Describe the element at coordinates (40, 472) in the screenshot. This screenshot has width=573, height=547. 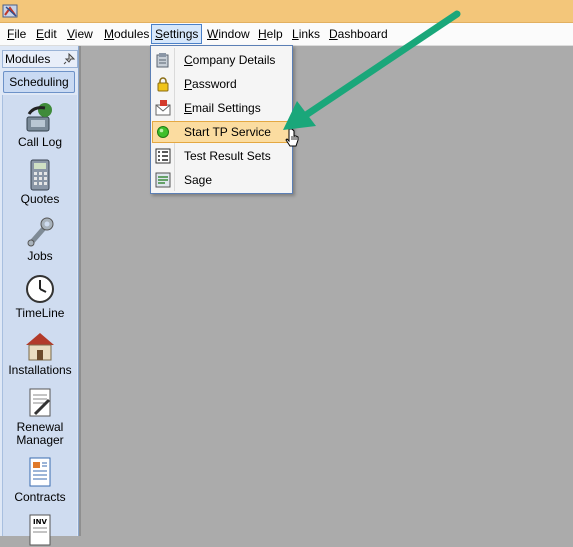
I see `contract-document-icon` at that location.